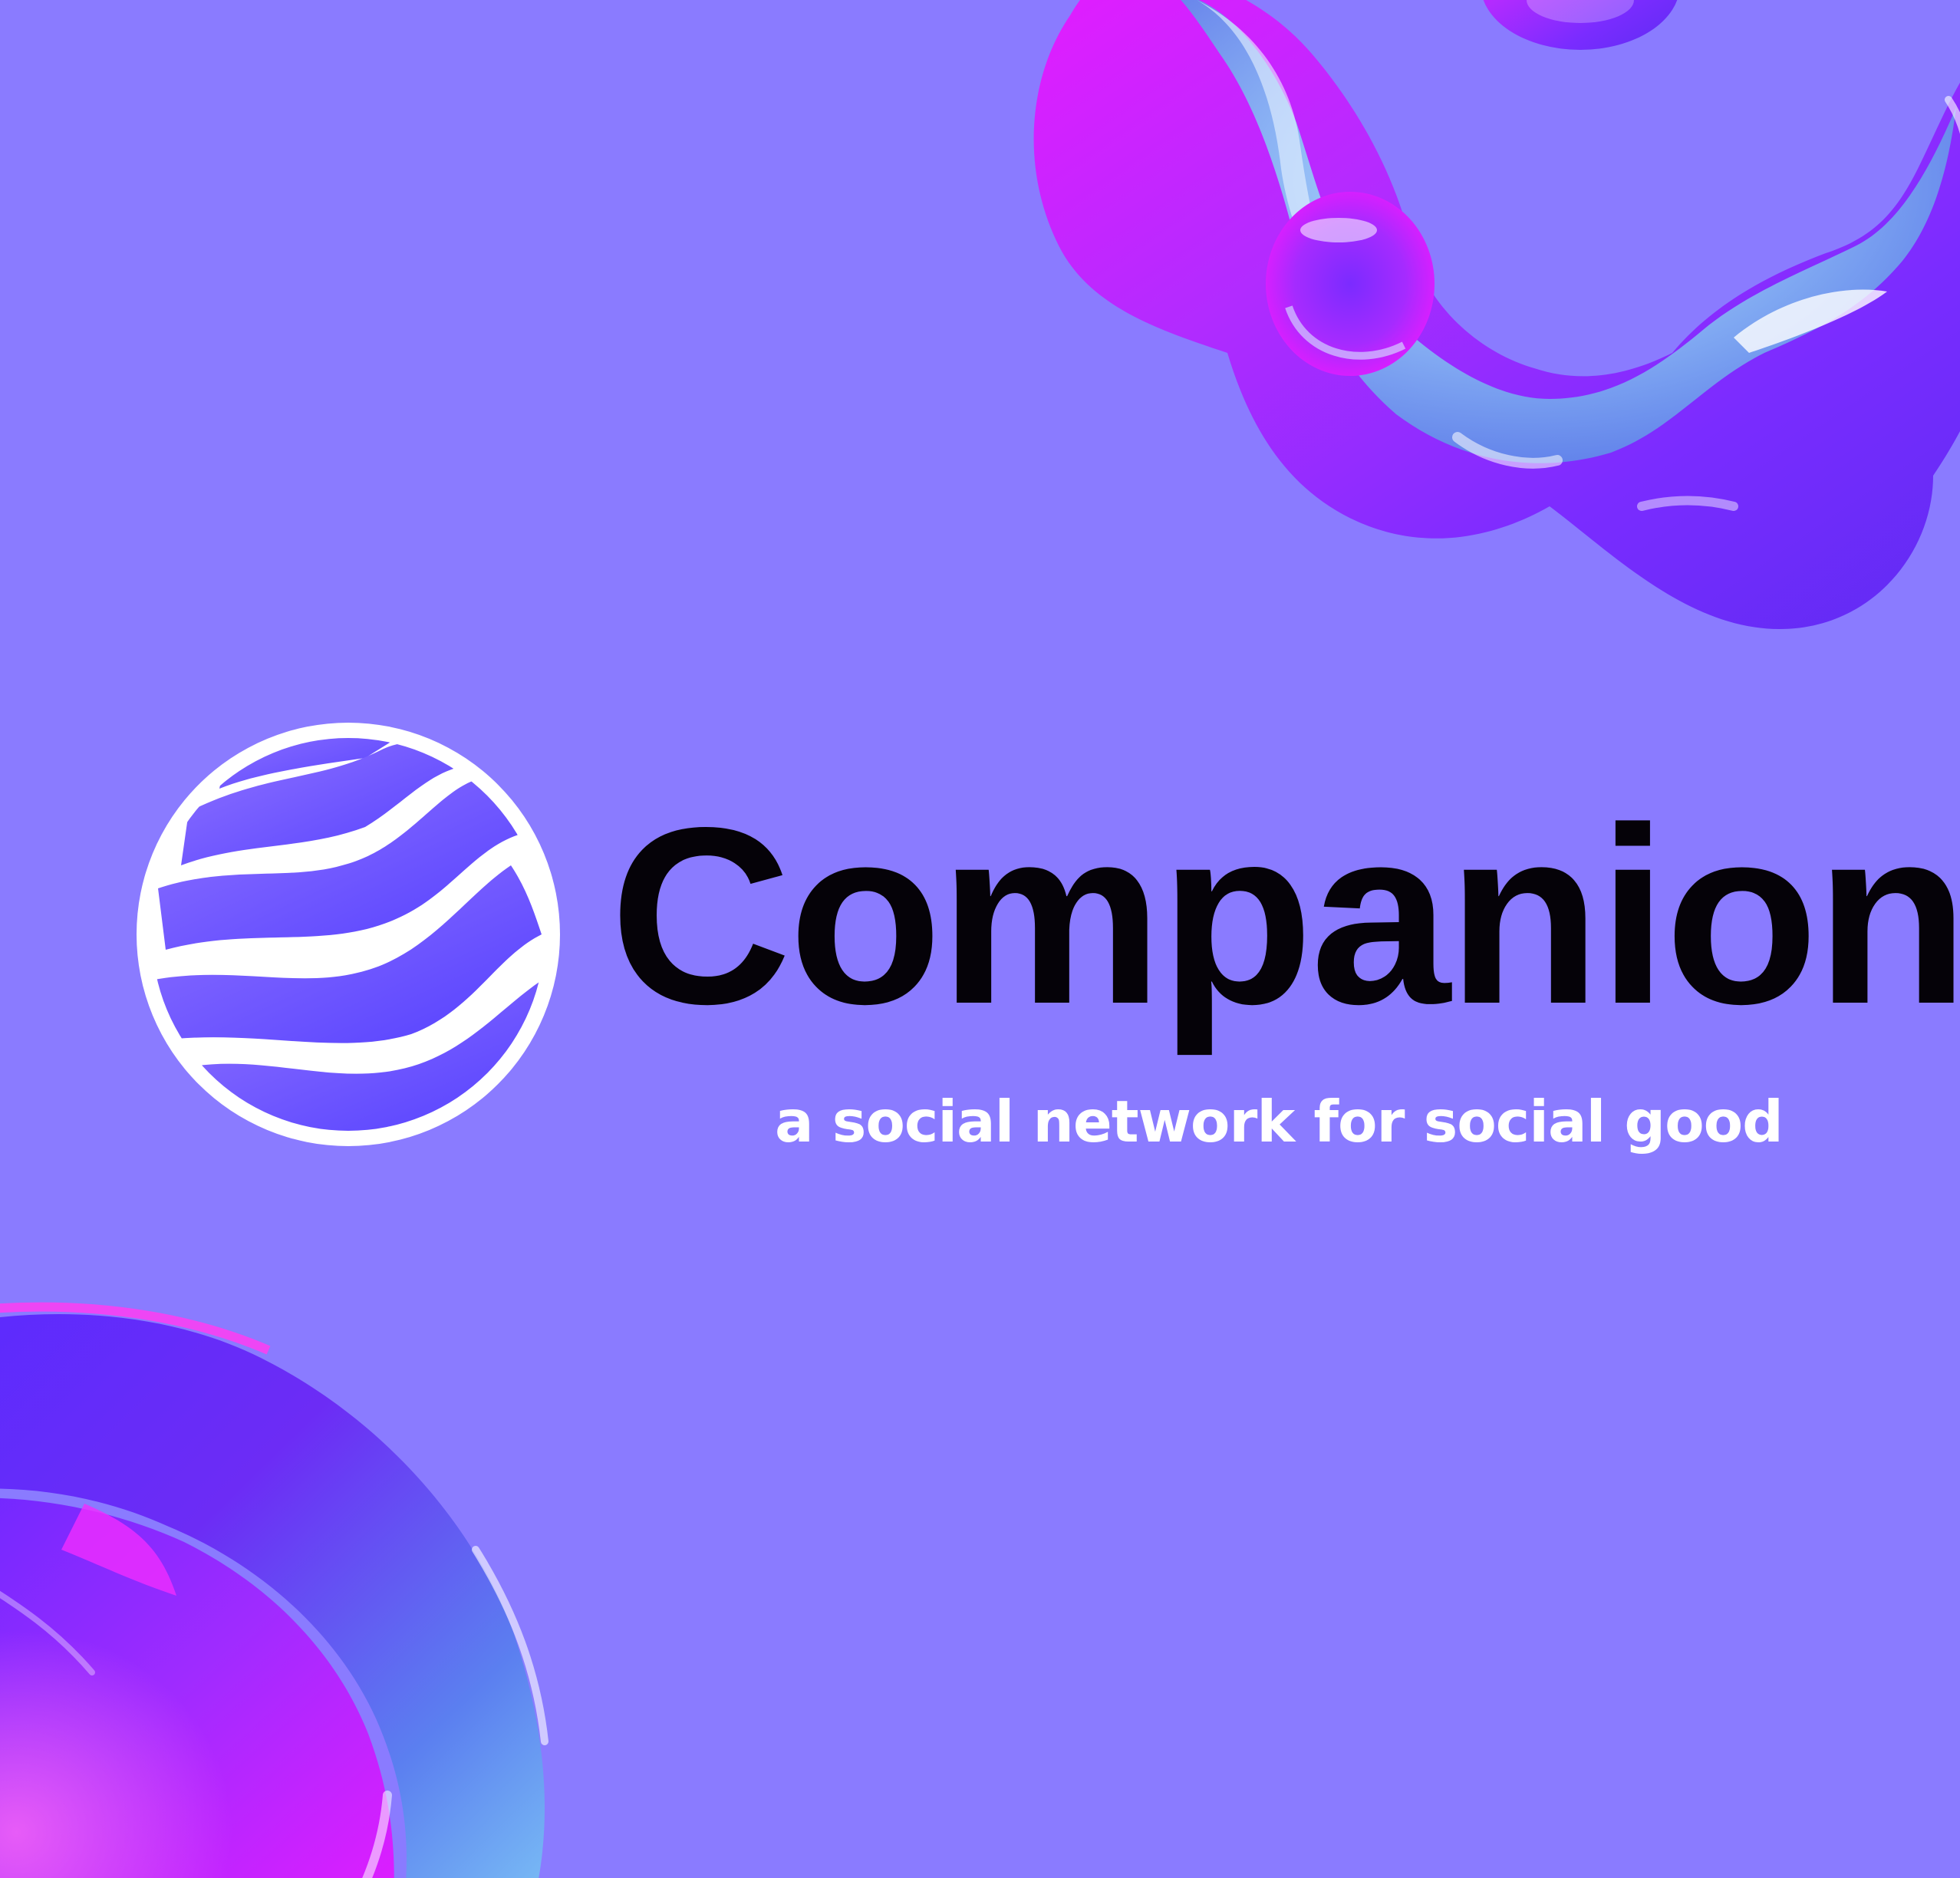  Describe the element at coordinates (348, 935) in the screenshot. I see `globe-wave-stripes-icon` at that location.